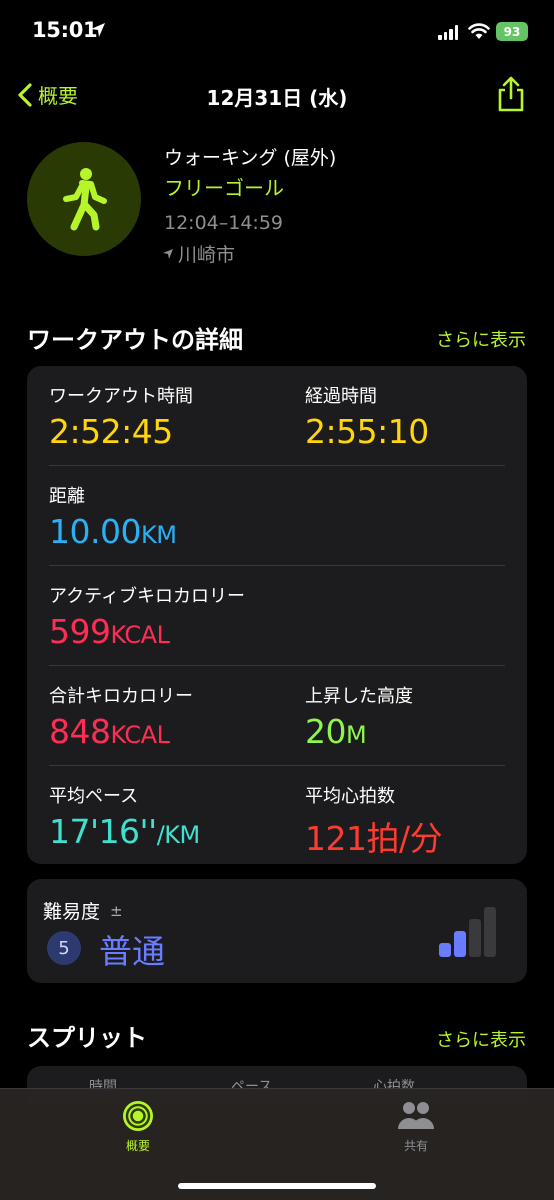 This screenshot has height=1200, width=554. Describe the element at coordinates (467, 932) in the screenshot. I see `effort-bars-icon` at that location.